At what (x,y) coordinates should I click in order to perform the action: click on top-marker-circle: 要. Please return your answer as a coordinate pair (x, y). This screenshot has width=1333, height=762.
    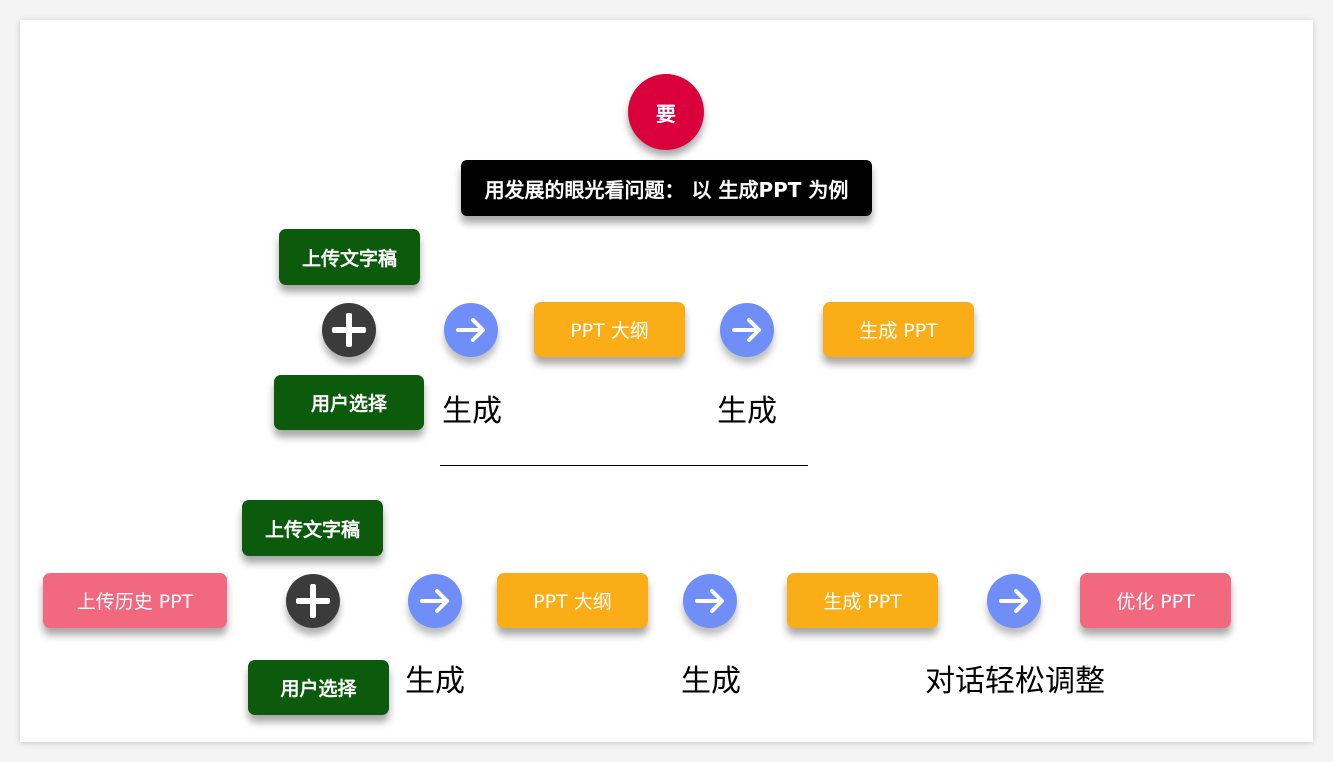
    Looking at the image, I should click on (666, 112).